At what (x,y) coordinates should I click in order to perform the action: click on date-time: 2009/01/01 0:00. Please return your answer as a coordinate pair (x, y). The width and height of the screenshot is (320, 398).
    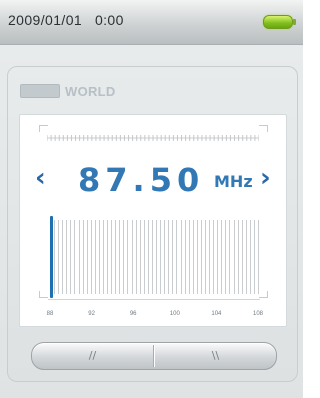
    Looking at the image, I should click on (66, 20).